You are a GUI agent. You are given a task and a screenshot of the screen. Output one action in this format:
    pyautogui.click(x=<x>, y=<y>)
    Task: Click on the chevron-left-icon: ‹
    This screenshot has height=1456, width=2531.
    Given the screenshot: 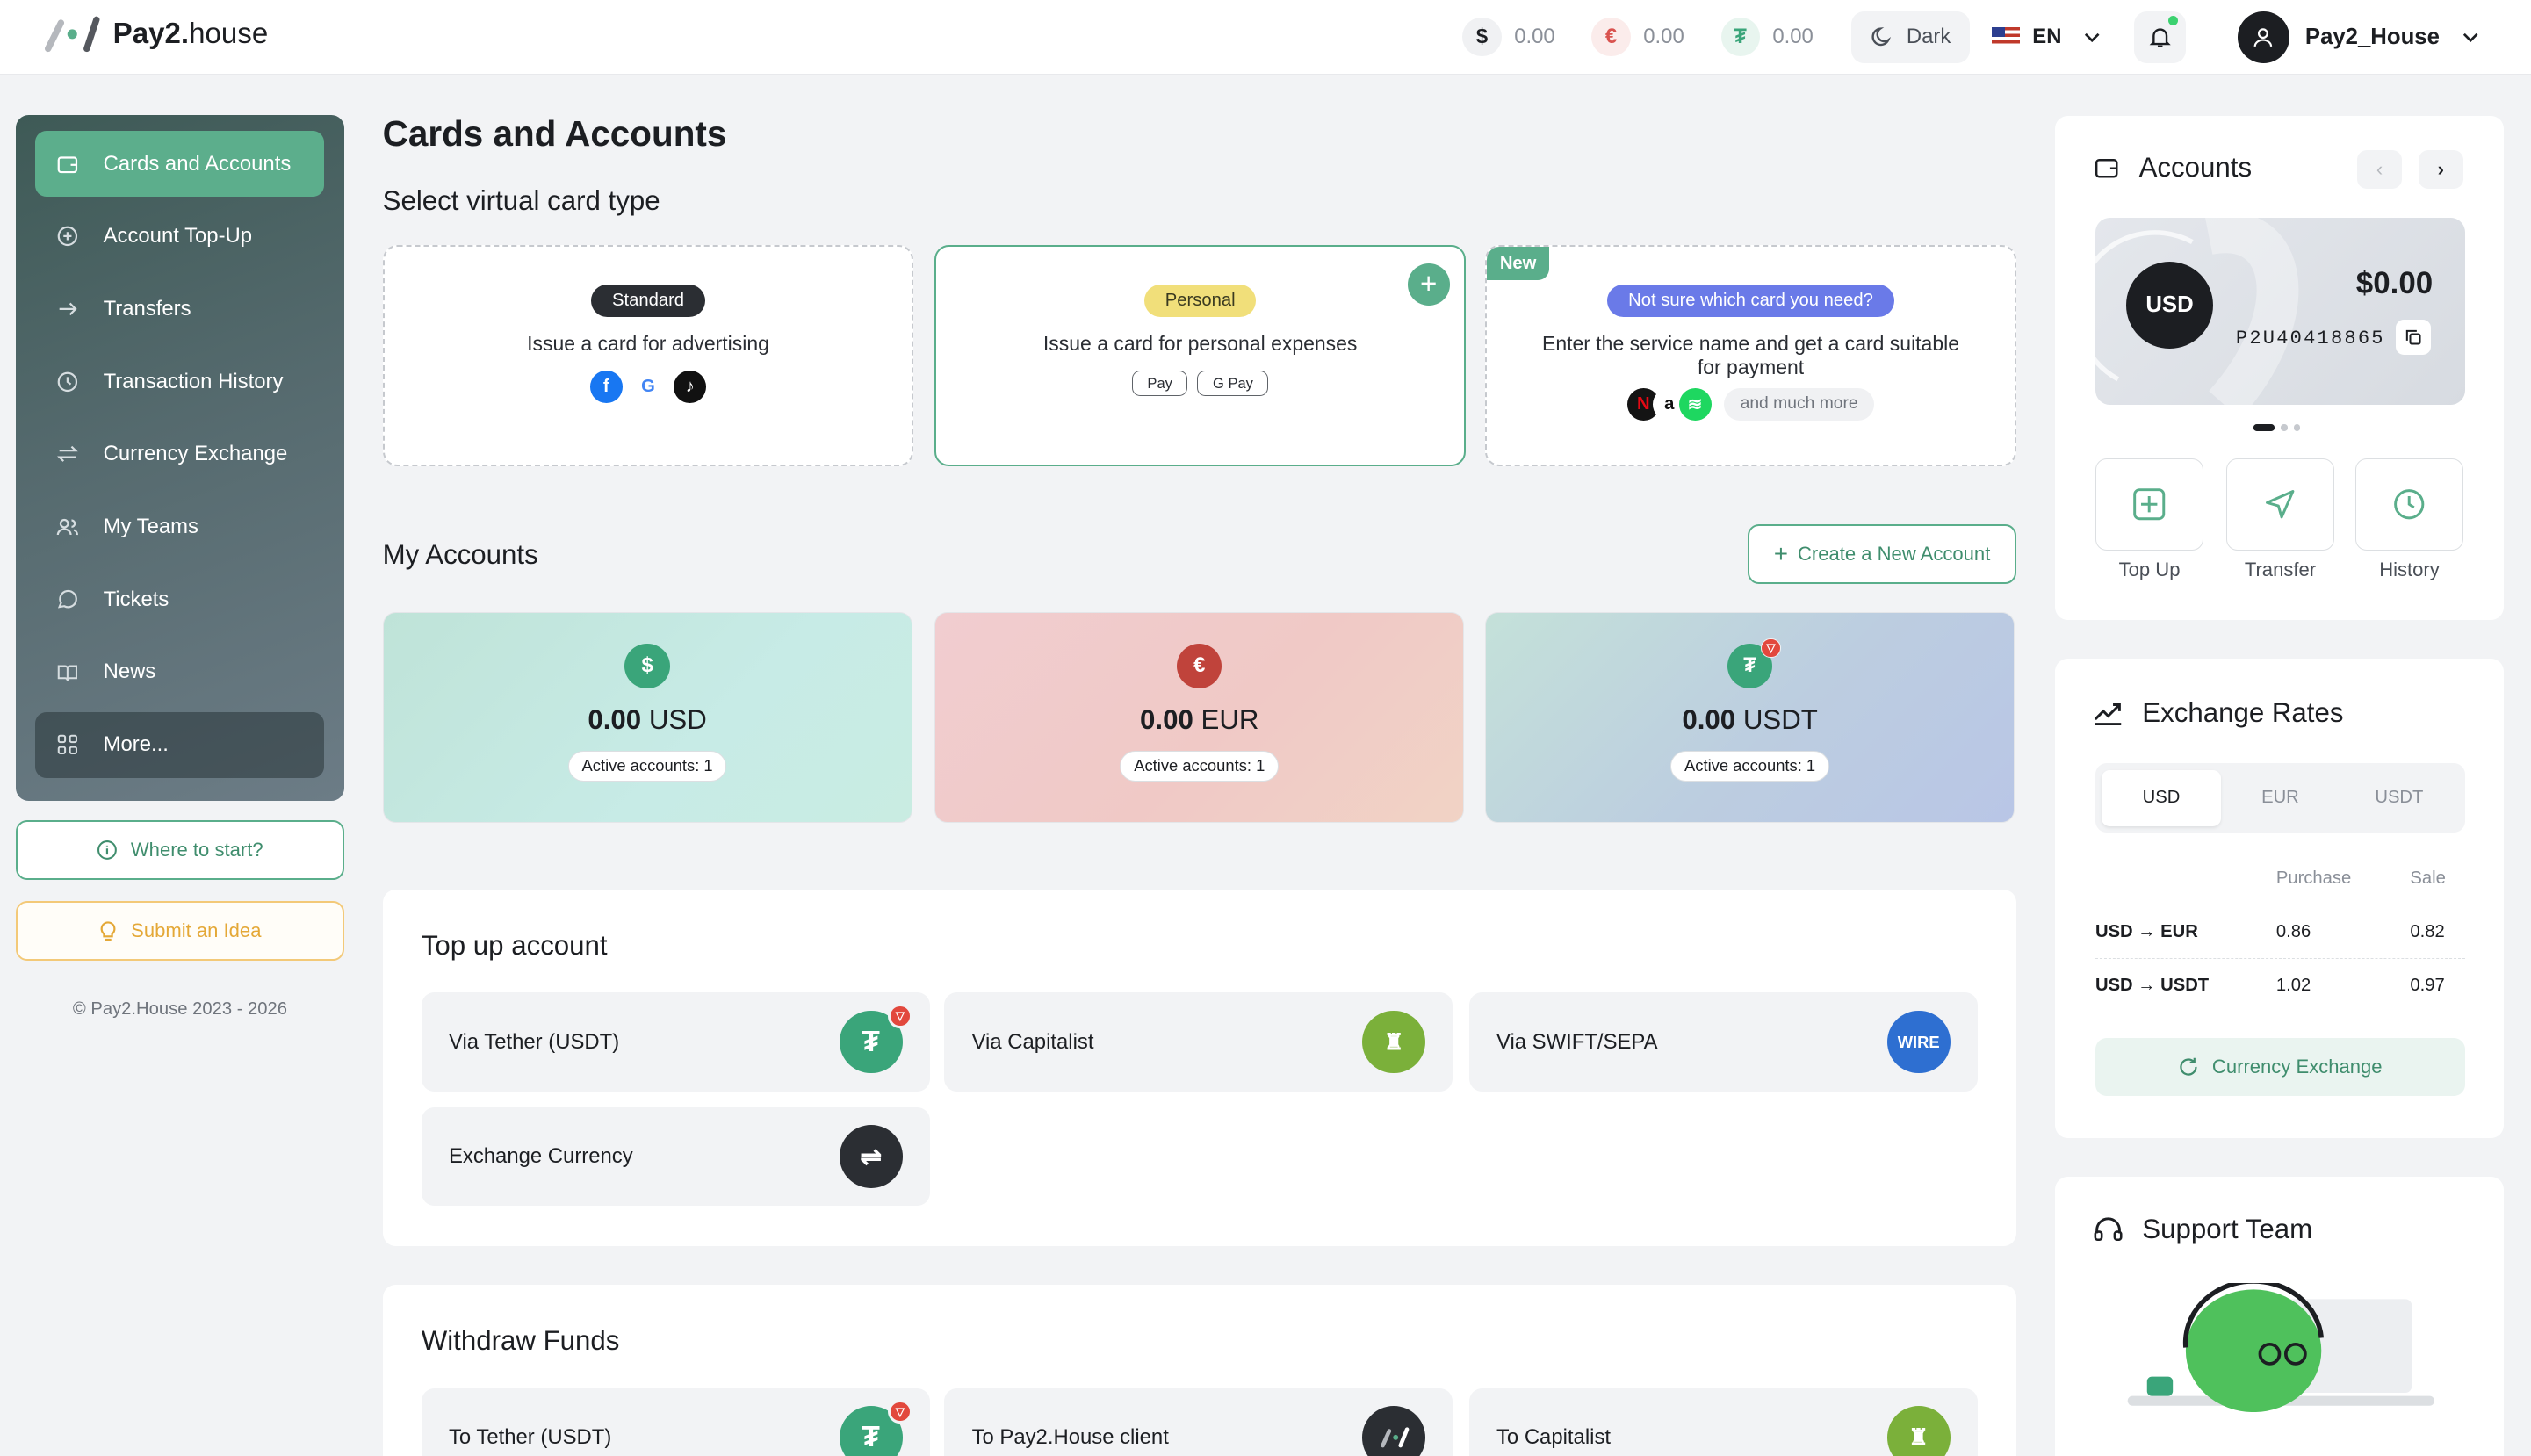 What is the action you would take?
    pyautogui.click(x=2379, y=168)
    